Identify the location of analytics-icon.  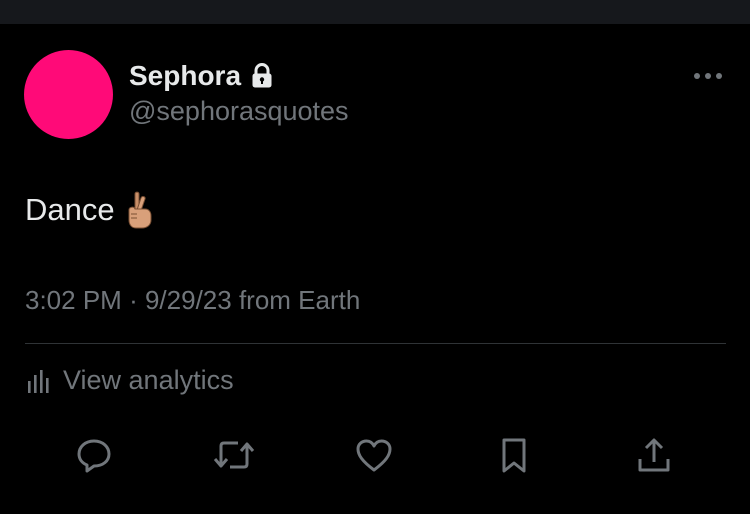
(38, 381).